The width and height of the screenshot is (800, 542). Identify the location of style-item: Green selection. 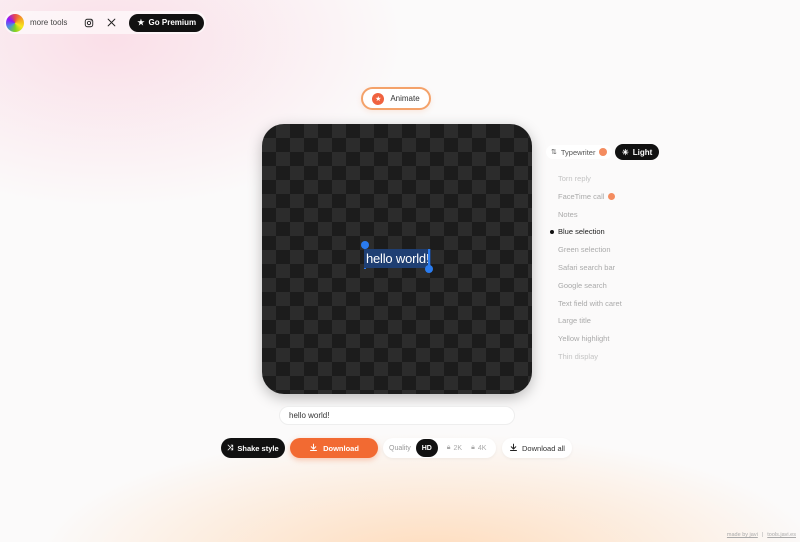
(608, 253).